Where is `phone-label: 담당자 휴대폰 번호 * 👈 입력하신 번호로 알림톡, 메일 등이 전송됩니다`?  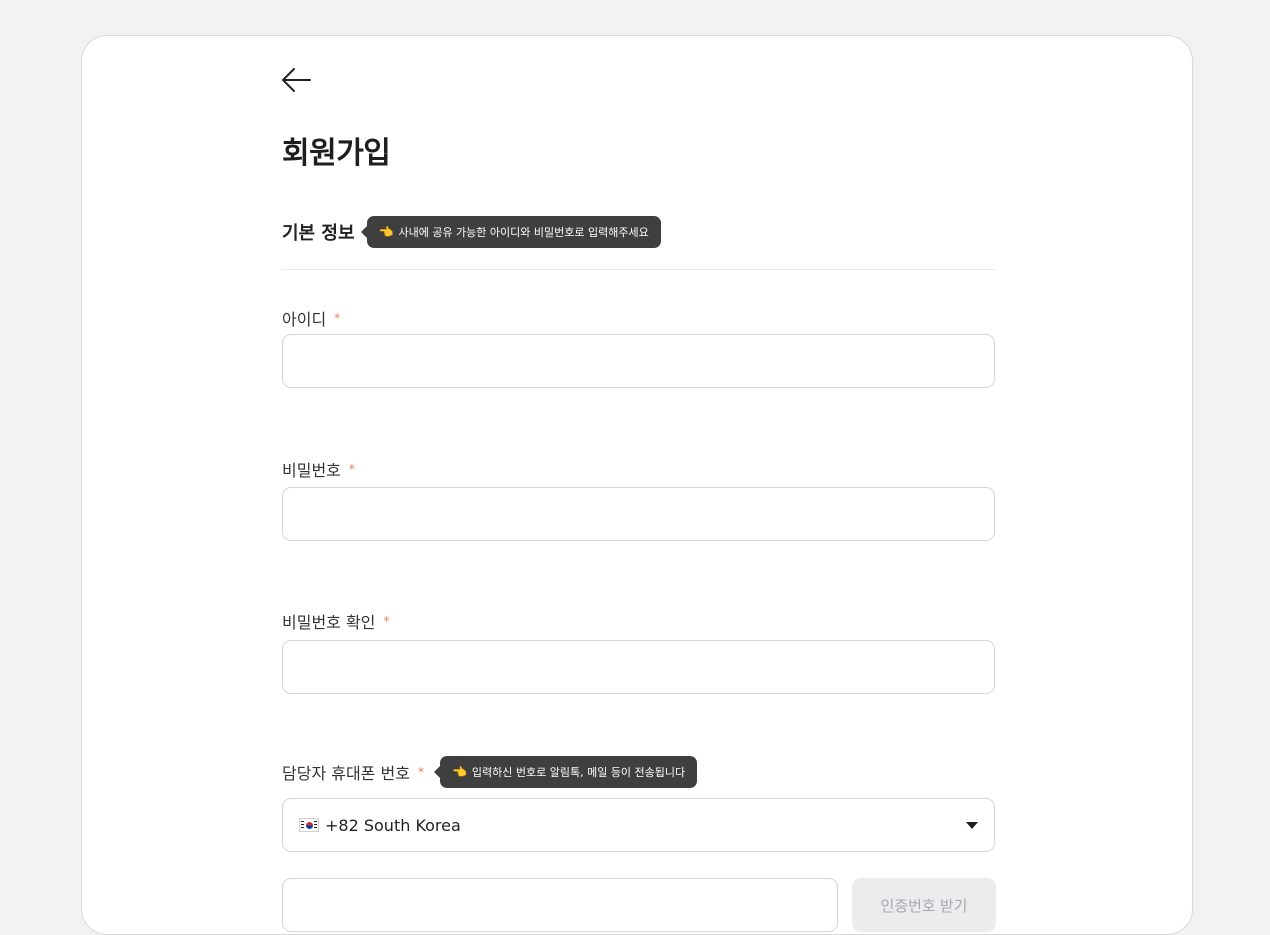 phone-label: 담당자 휴대폰 번호 * 👈 입력하신 번호로 알림톡, 메일 등이 전송됩니다 is located at coordinates (490, 772).